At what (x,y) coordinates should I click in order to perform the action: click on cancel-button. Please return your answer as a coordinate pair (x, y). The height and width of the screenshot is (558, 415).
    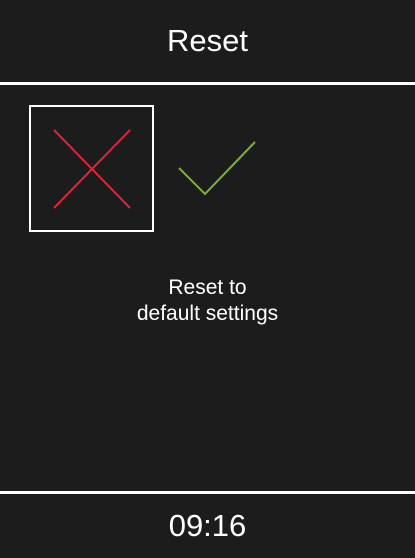
    Looking at the image, I should click on (91, 168).